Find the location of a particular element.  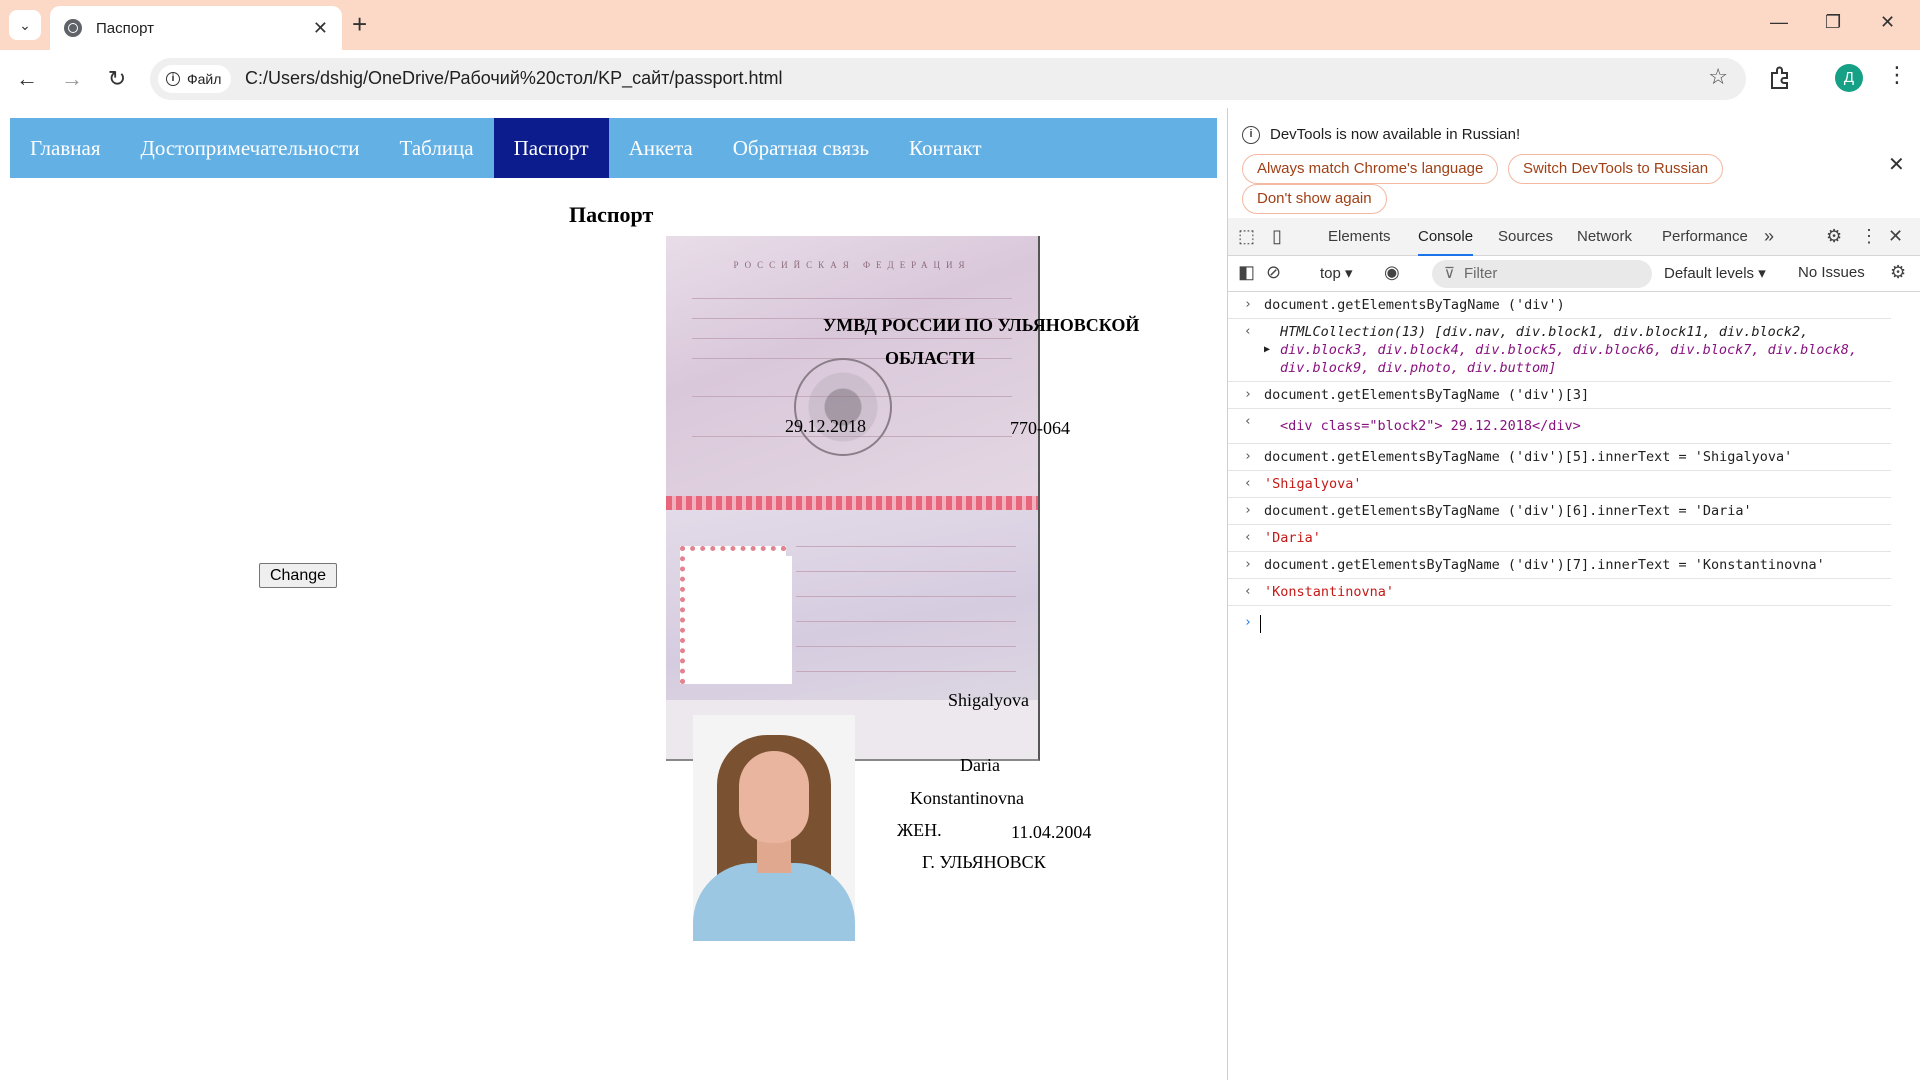

tab-network: Network is located at coordinates (1604, 237).